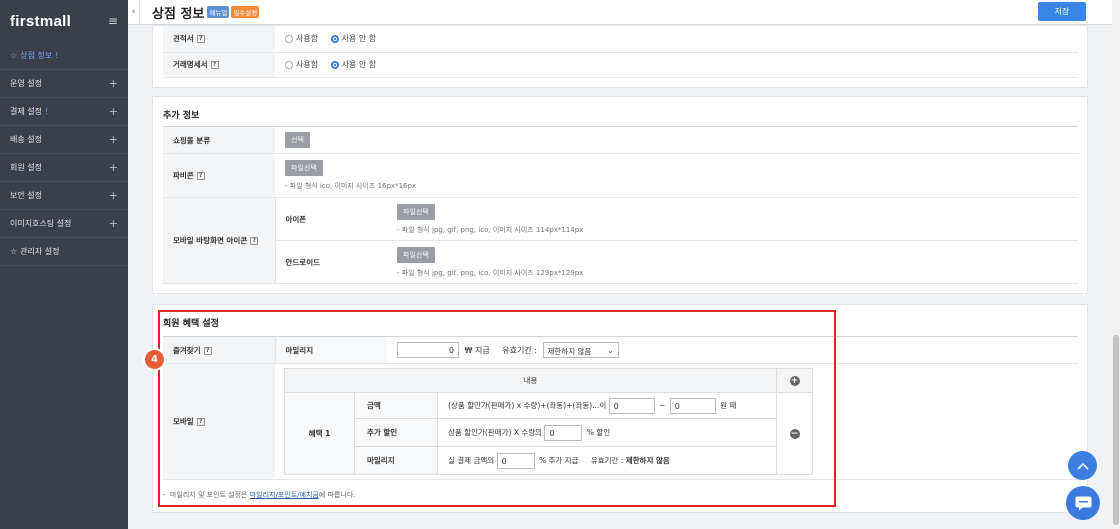 This screenshot has width=1120, height=529. I want to click on favicon-label: 파비콘, so click(183, 175).